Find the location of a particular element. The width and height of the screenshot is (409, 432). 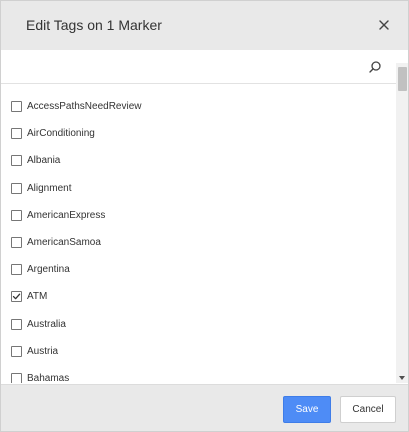

dialog-header: Edit Tags on 1 Marker is located at coordinates (204, 25).